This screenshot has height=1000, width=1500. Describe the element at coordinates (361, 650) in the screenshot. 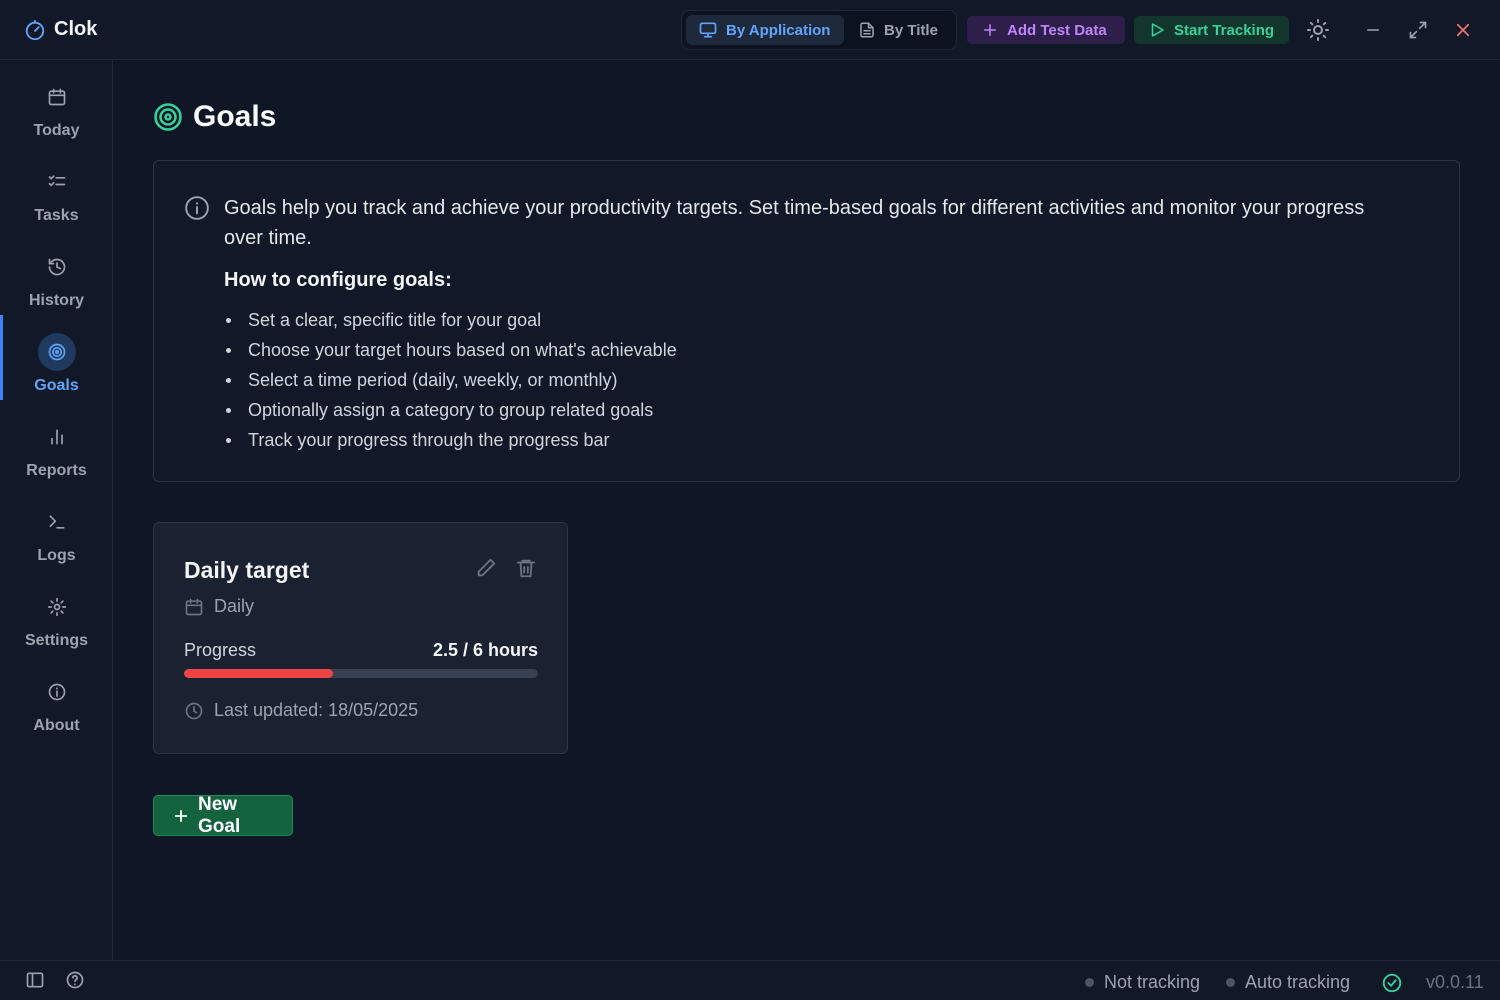

I see `progress-row: Progress 2.5 / 6 hours` at that location.